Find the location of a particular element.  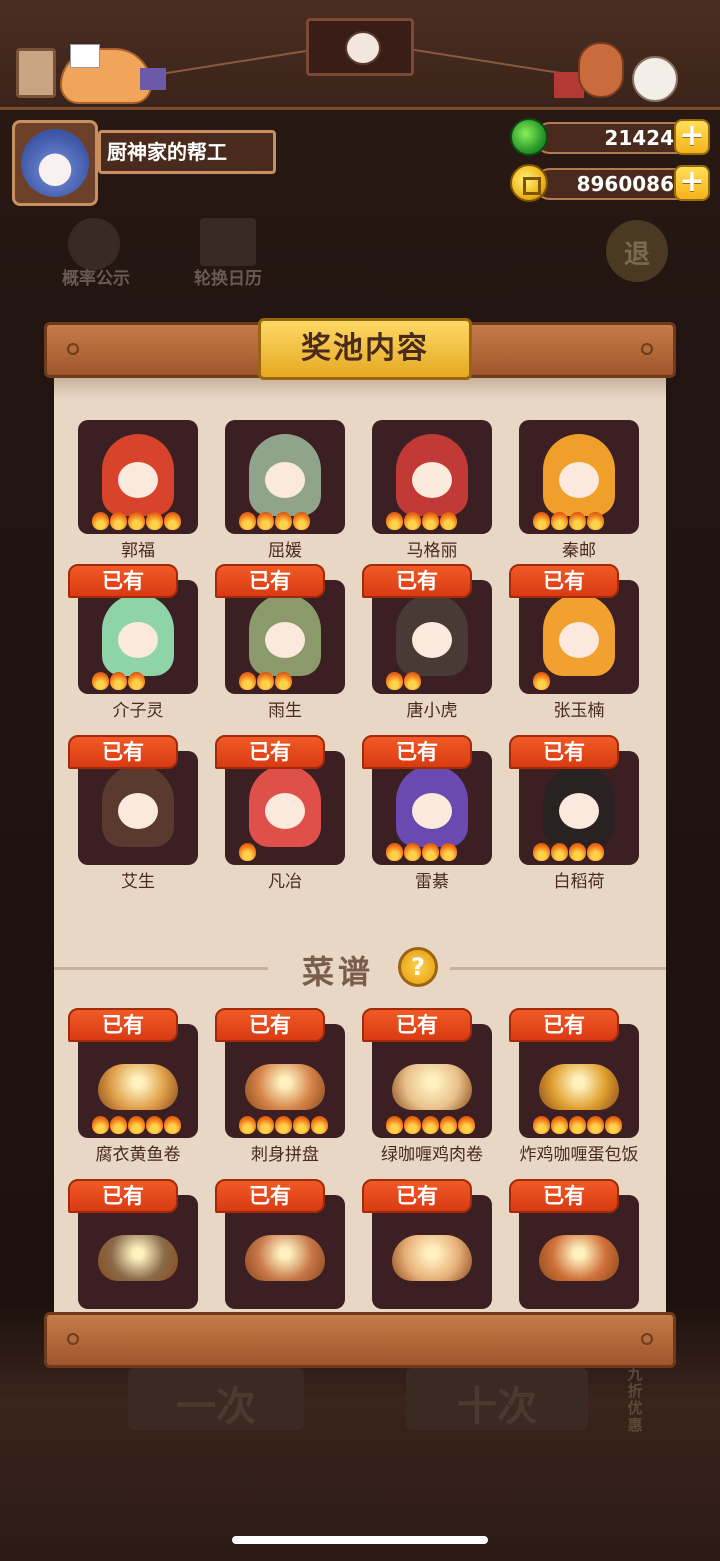

coin-amount: 8960086 is located at coordinates (614, 184).